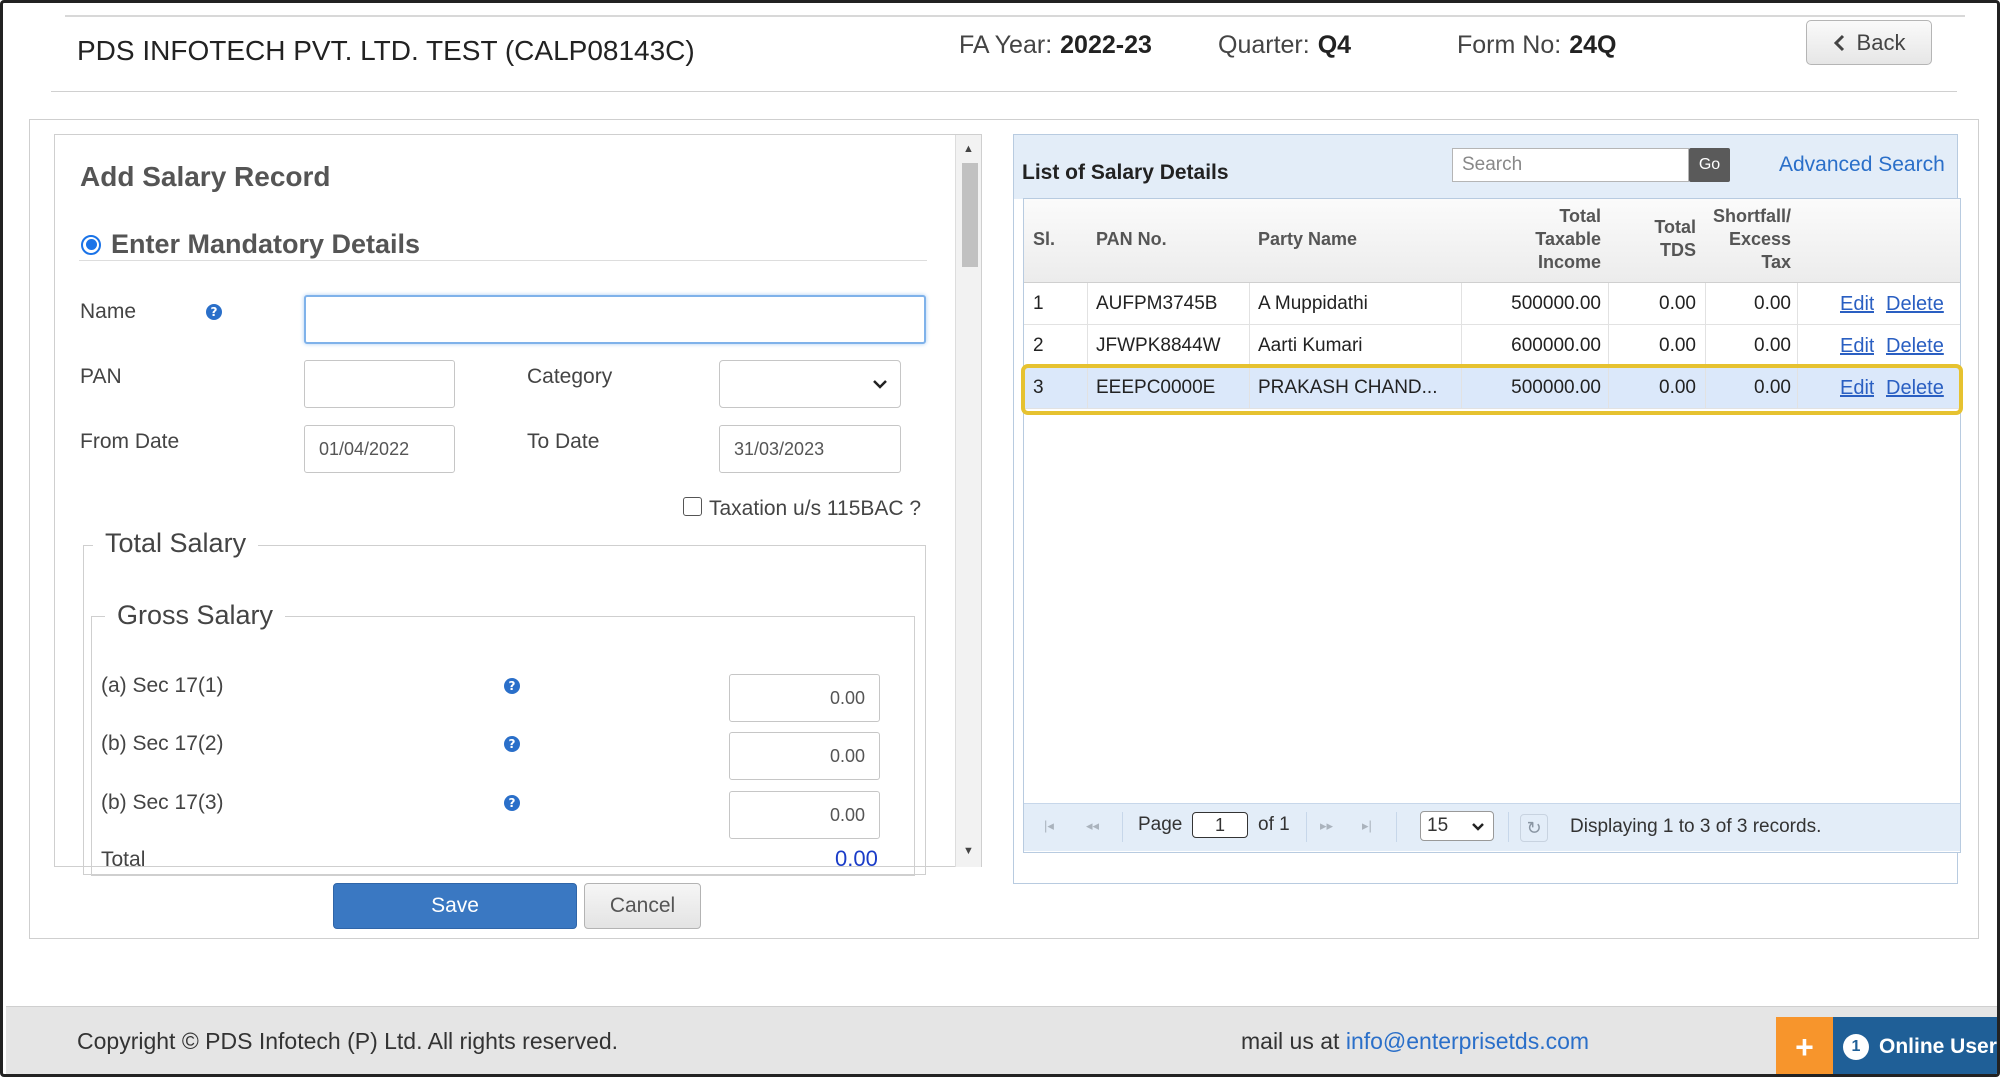  Describe the element at coordinates (1660, 239) in the screenshot. I see `col-total-tds: Total TDS` at that location.